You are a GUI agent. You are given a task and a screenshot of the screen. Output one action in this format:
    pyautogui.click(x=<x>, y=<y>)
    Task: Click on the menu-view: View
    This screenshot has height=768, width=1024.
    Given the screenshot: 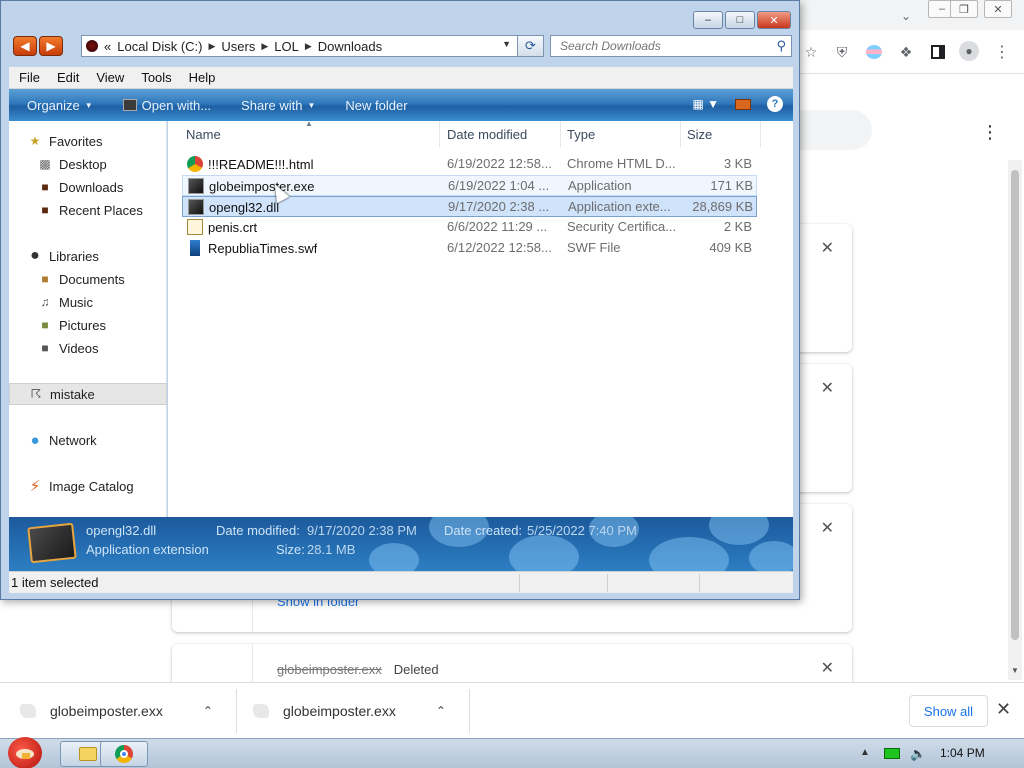 What is the action you would take?
    pyautogui.click(x=110, y=77)
    